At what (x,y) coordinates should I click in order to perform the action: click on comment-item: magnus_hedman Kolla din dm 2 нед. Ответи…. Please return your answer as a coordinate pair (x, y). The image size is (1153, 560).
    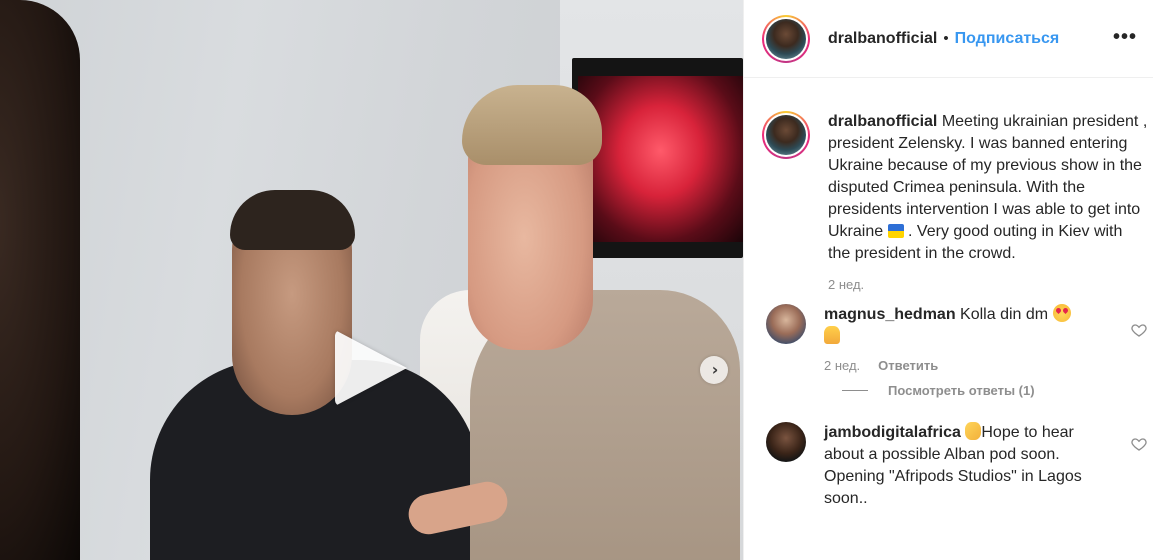
    Looking at the image, I should click on (957, 338).